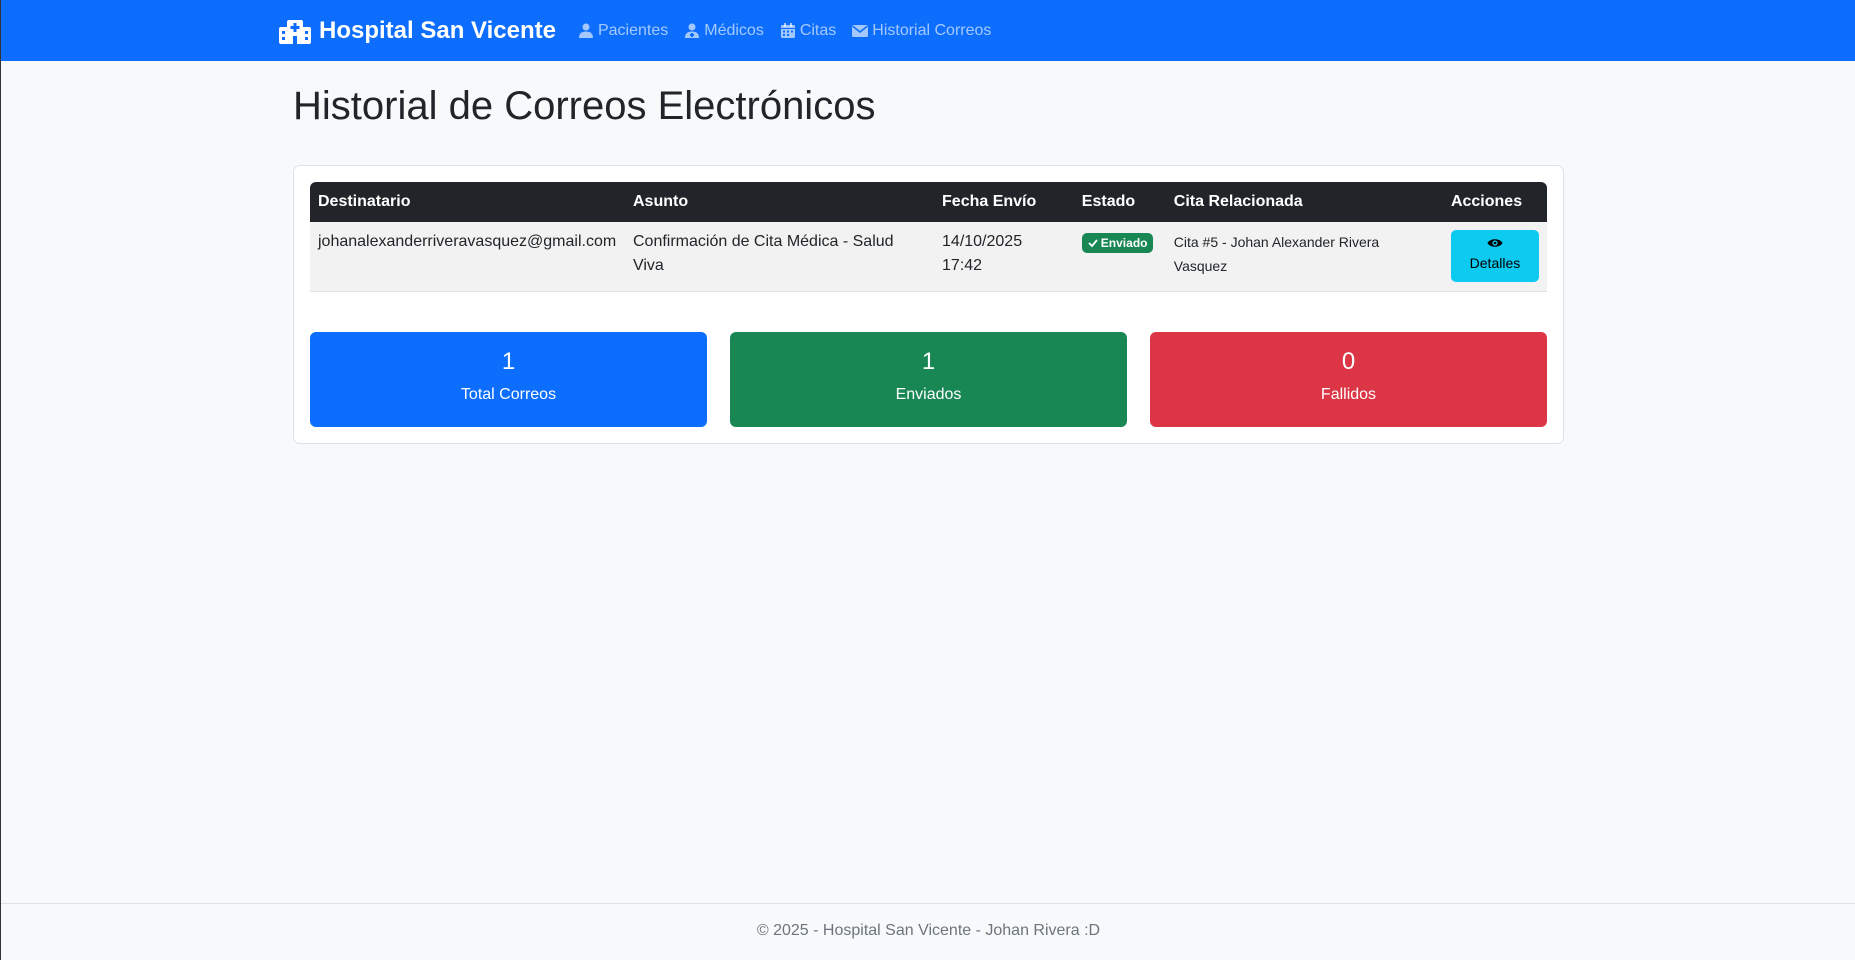 This screenshot has height=960, width=1855. I want to click on header-destinatario: Destinatario, so click(364, 201).